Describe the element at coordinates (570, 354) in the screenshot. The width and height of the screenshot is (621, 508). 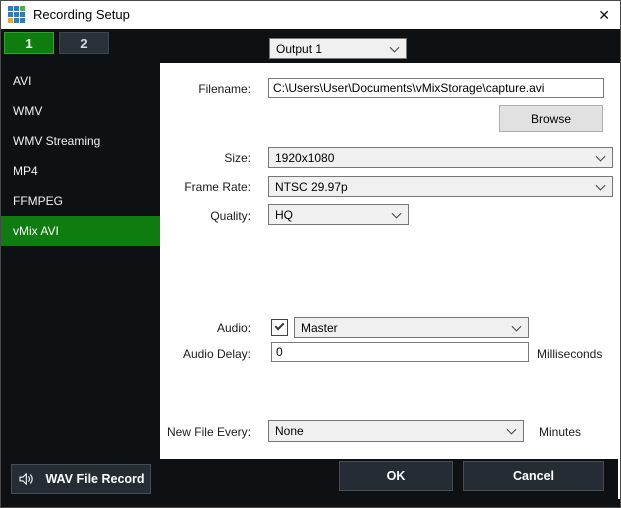
I see `milliseconds-label: Milliseconds` at that location.